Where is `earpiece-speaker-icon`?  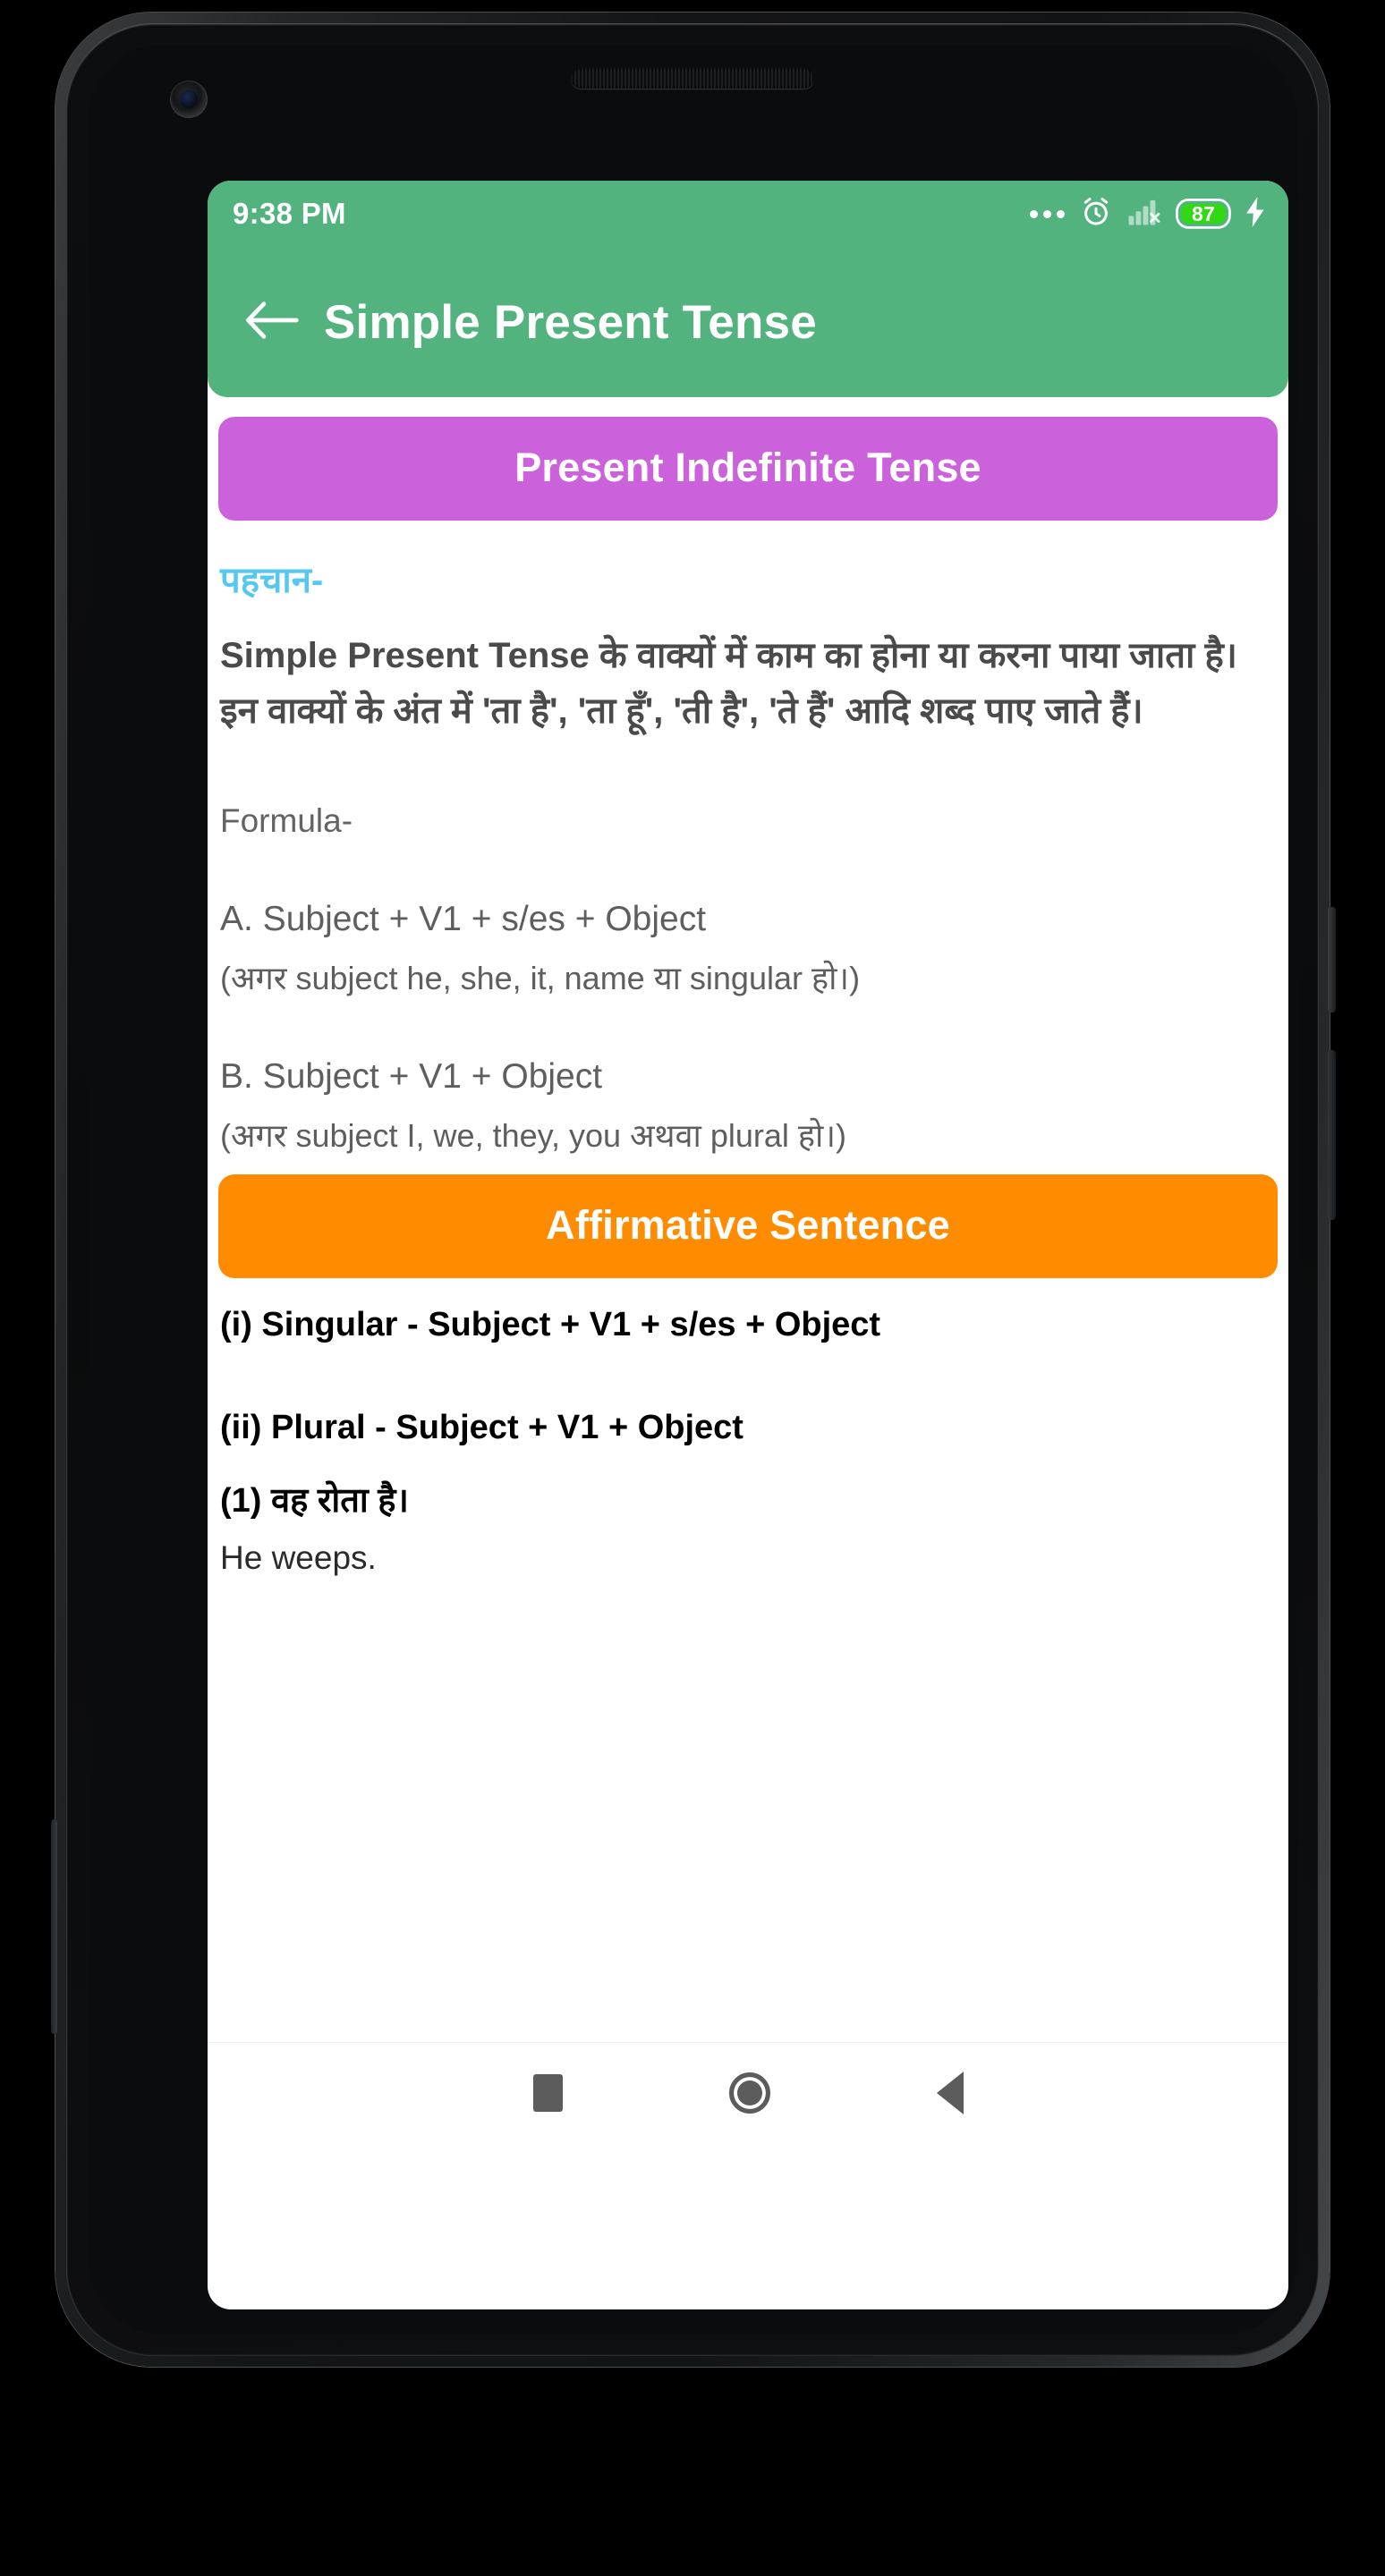
earpiece-speaker-icon is located at coordinates (692, 78).